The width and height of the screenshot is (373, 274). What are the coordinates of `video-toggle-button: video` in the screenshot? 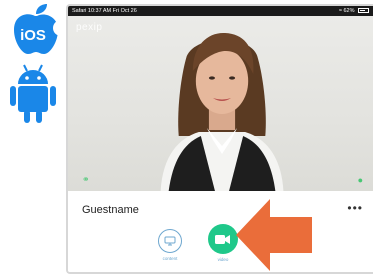 It's located at (223, 243).